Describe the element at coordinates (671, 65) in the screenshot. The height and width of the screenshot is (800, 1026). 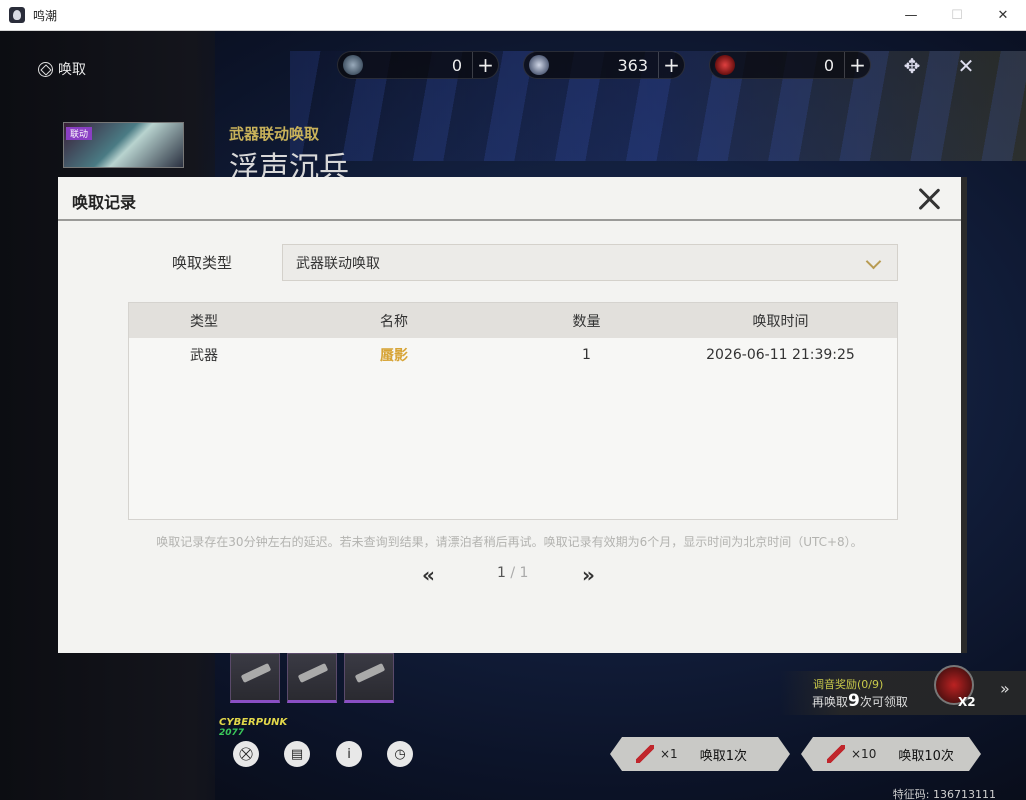
I see `add-astrite-button: +` at that location.